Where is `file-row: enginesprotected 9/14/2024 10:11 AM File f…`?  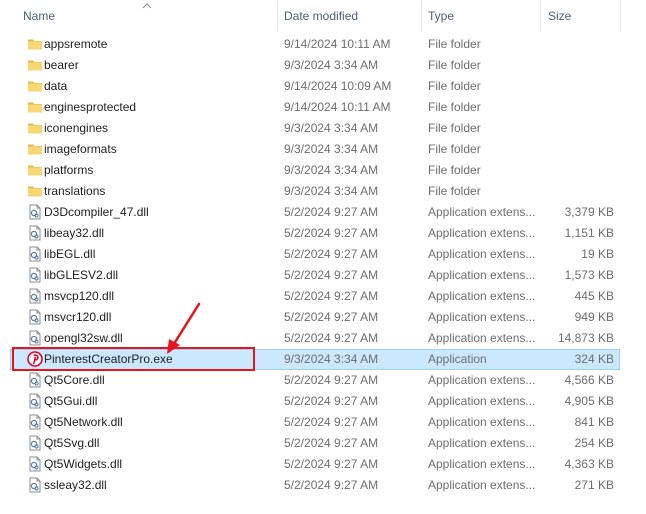
file-row: enginesprotected 9/14/2024 10:11 AM File f… is located at coordinates (310, 107).